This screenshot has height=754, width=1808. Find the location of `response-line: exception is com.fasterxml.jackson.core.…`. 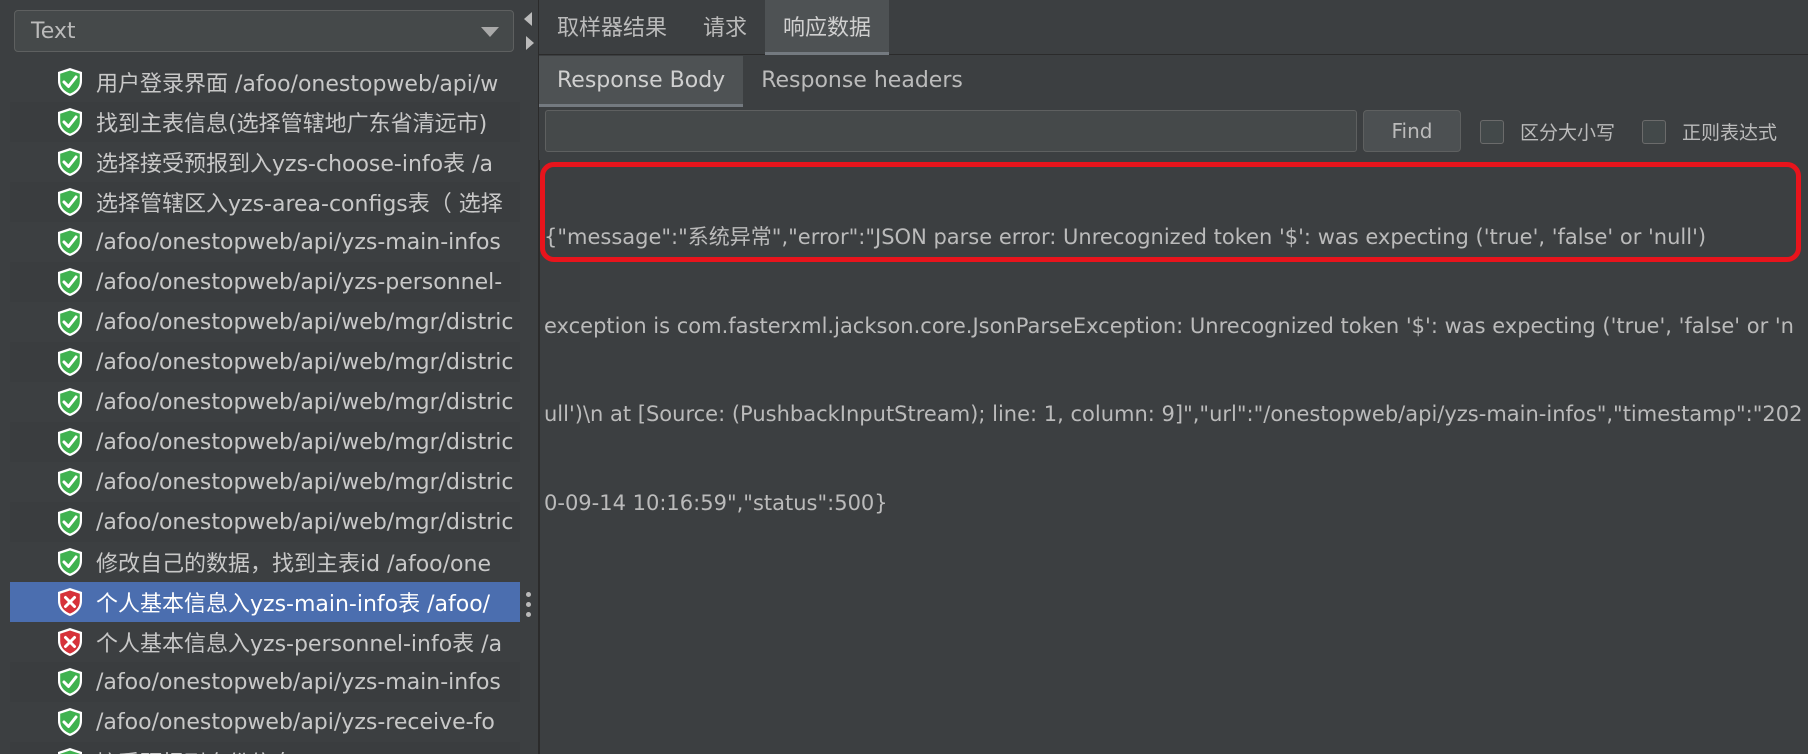

response-line: exception is com.fasterxml.jackson.core.… is located at coordinates (1169, 325).